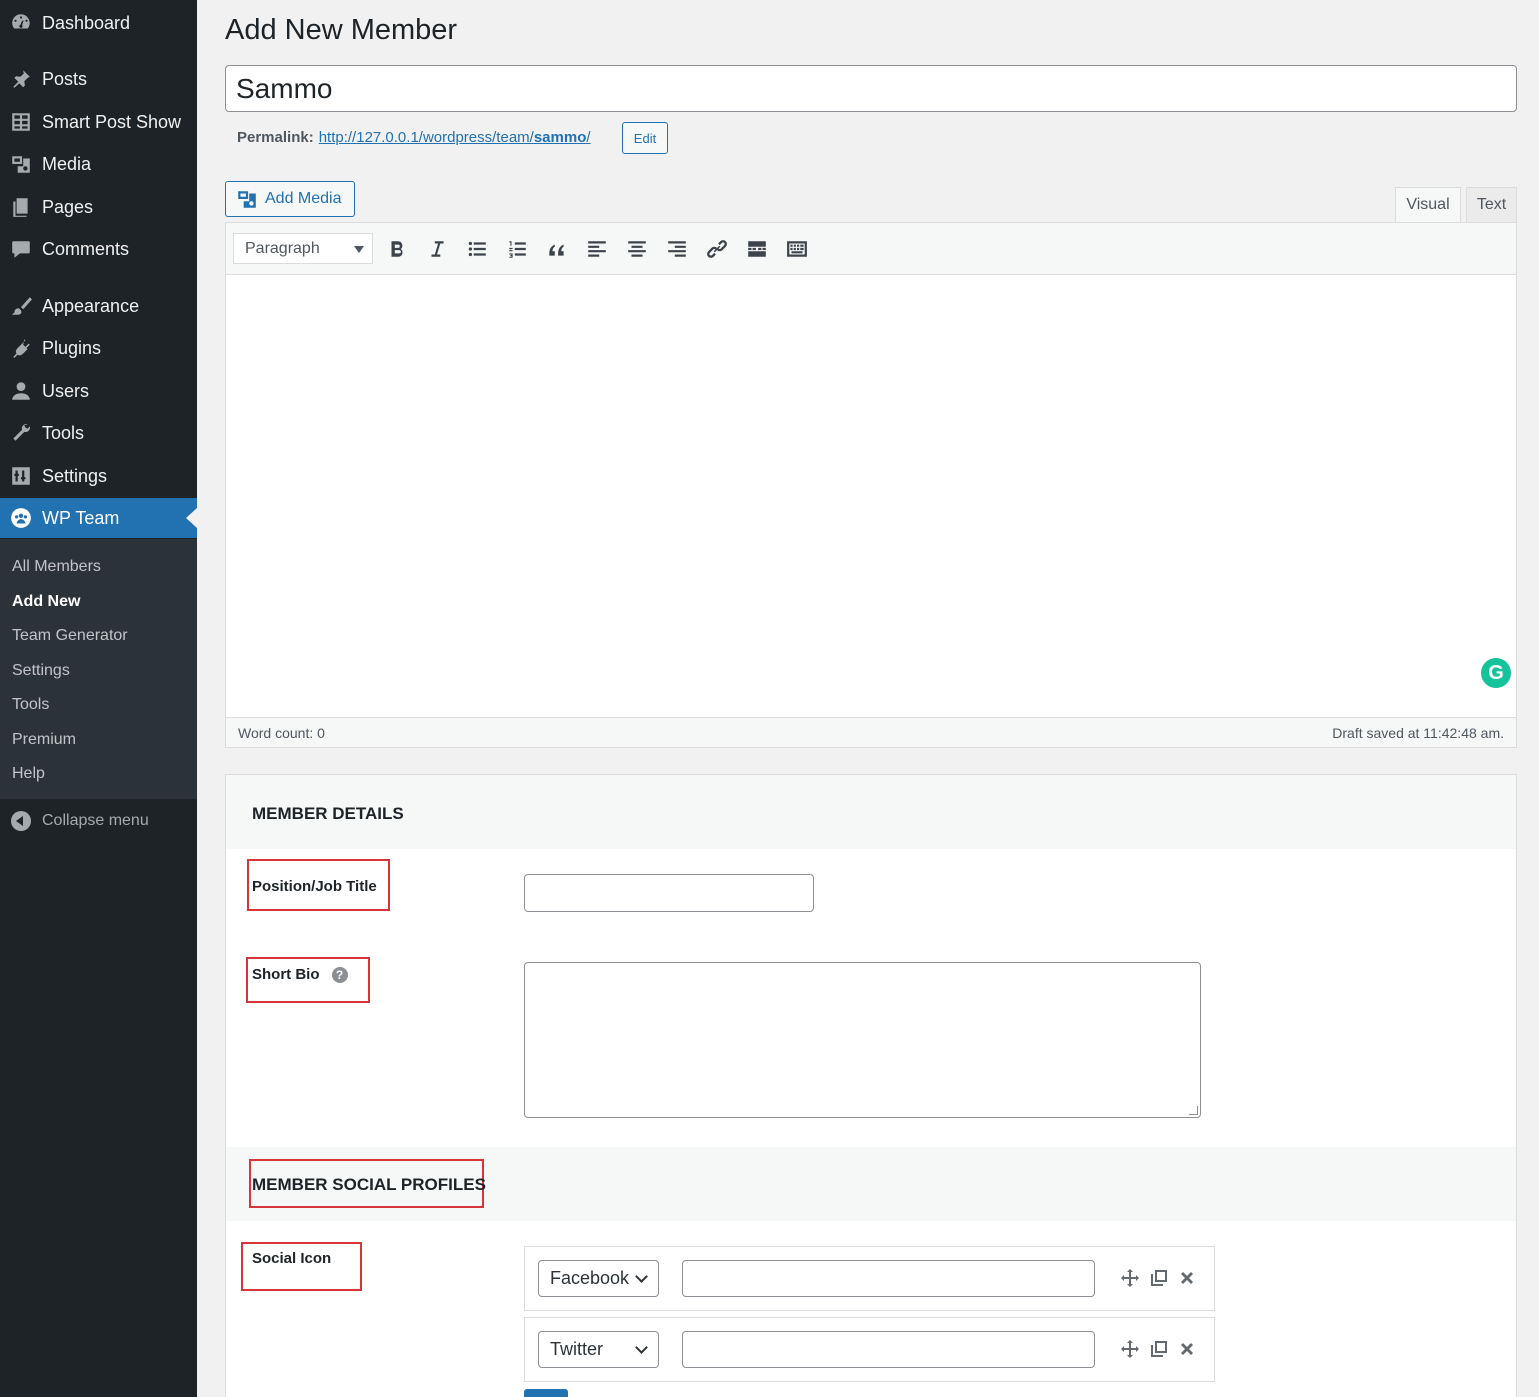 The image size is (1539, 1397). I want to click on italic-icon, so click(437, 249).